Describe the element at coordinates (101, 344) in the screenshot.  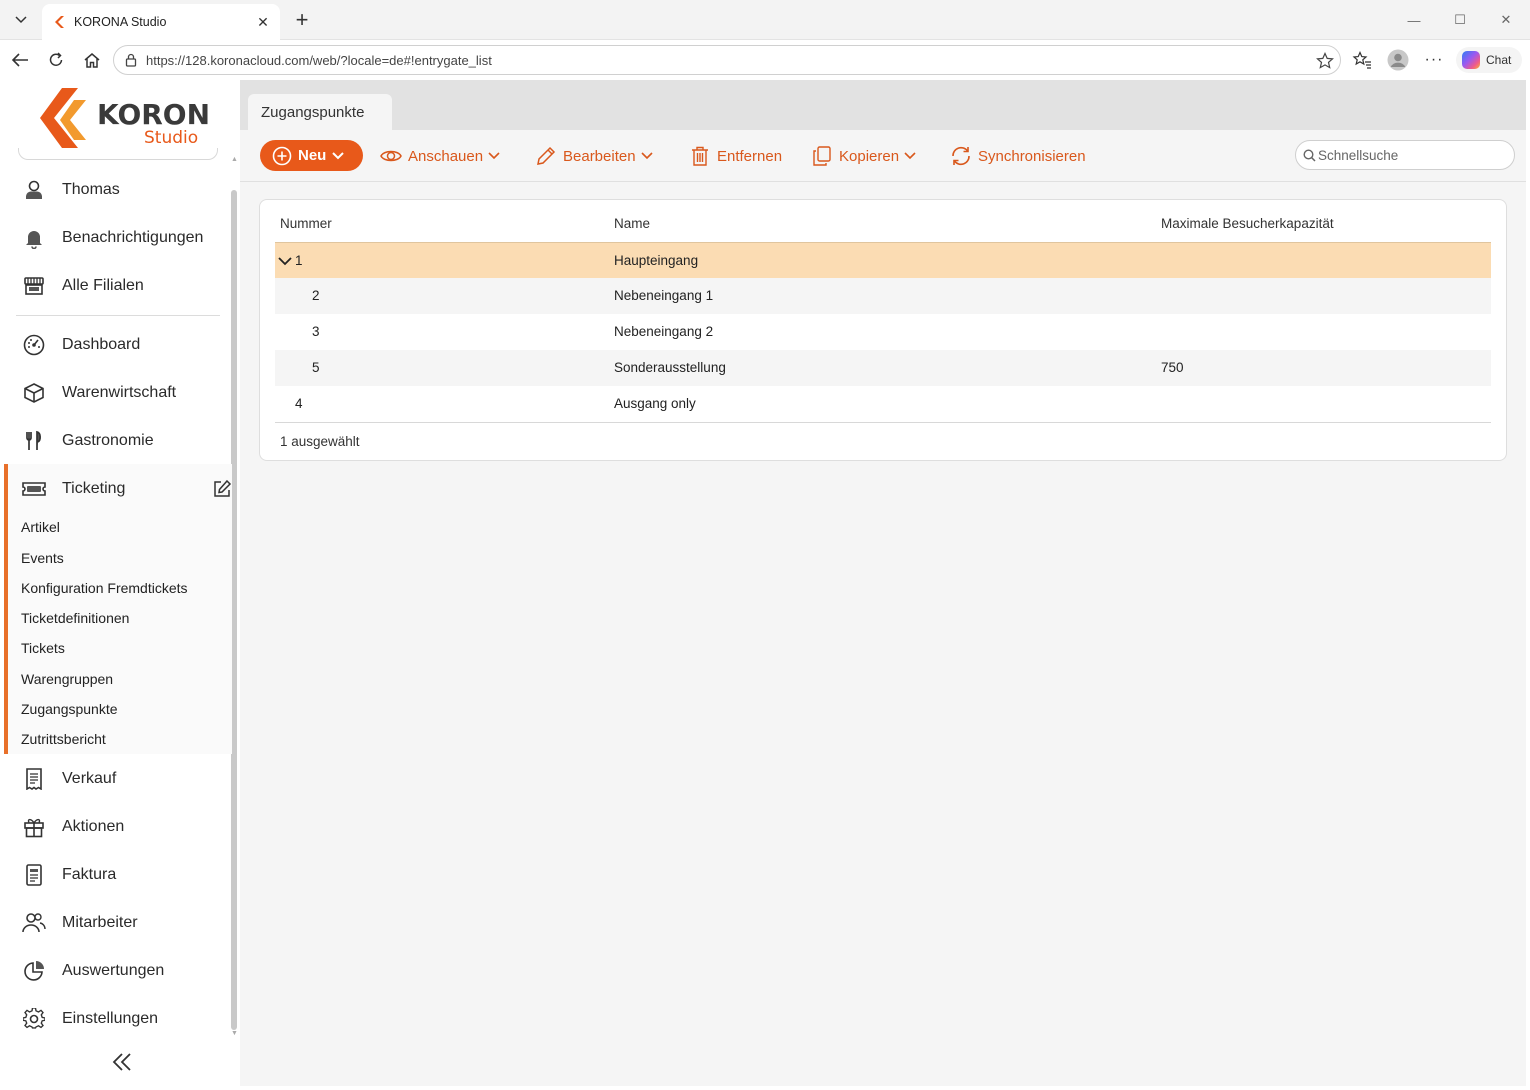
I see `sidebar-item-label: Dashboard` at that location.